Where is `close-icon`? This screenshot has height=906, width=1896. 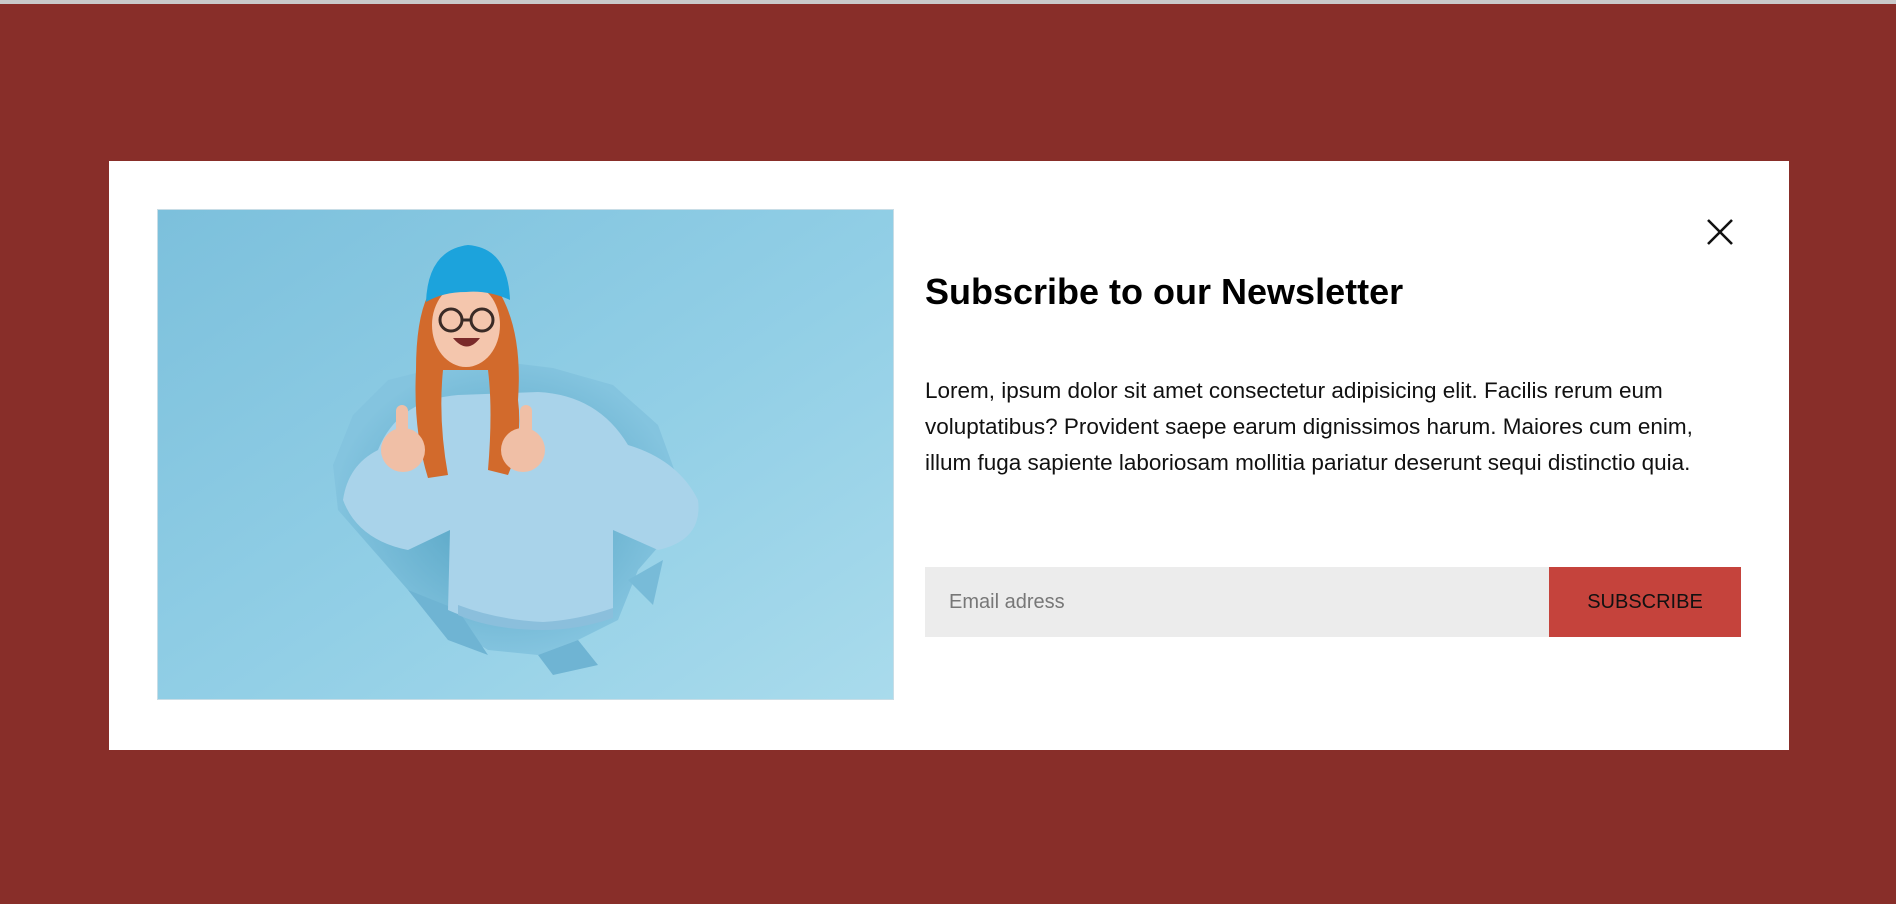 close-icon is located at coordinates (1720, 232).